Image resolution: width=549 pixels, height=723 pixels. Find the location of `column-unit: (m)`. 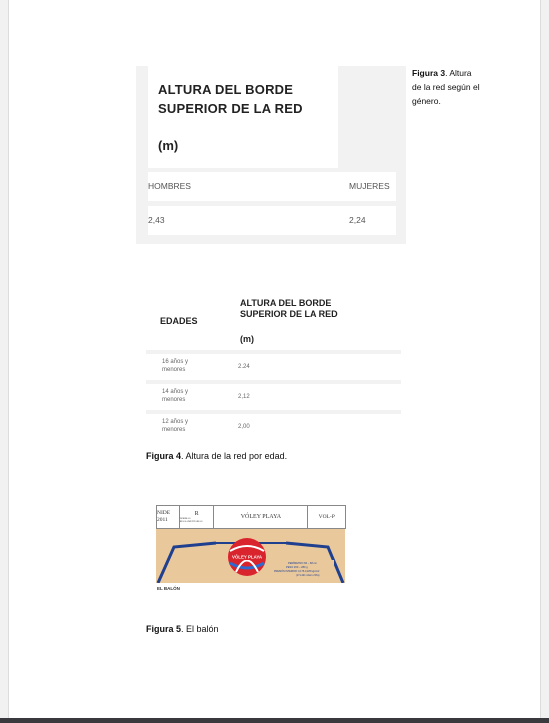

column-unit: (m) is located at coordinates (247, 339).